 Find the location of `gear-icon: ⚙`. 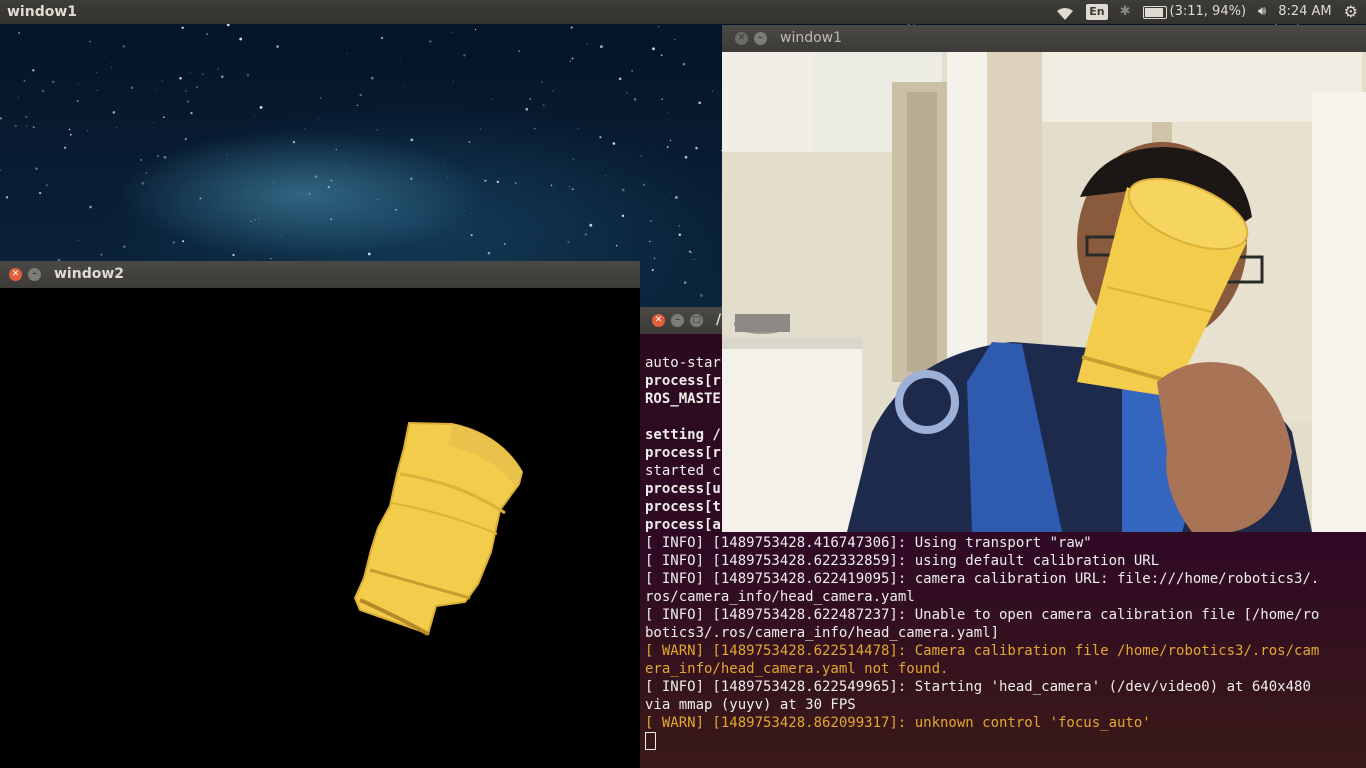

gear-icon: ⚙ is located at coordinates (1351, 12).